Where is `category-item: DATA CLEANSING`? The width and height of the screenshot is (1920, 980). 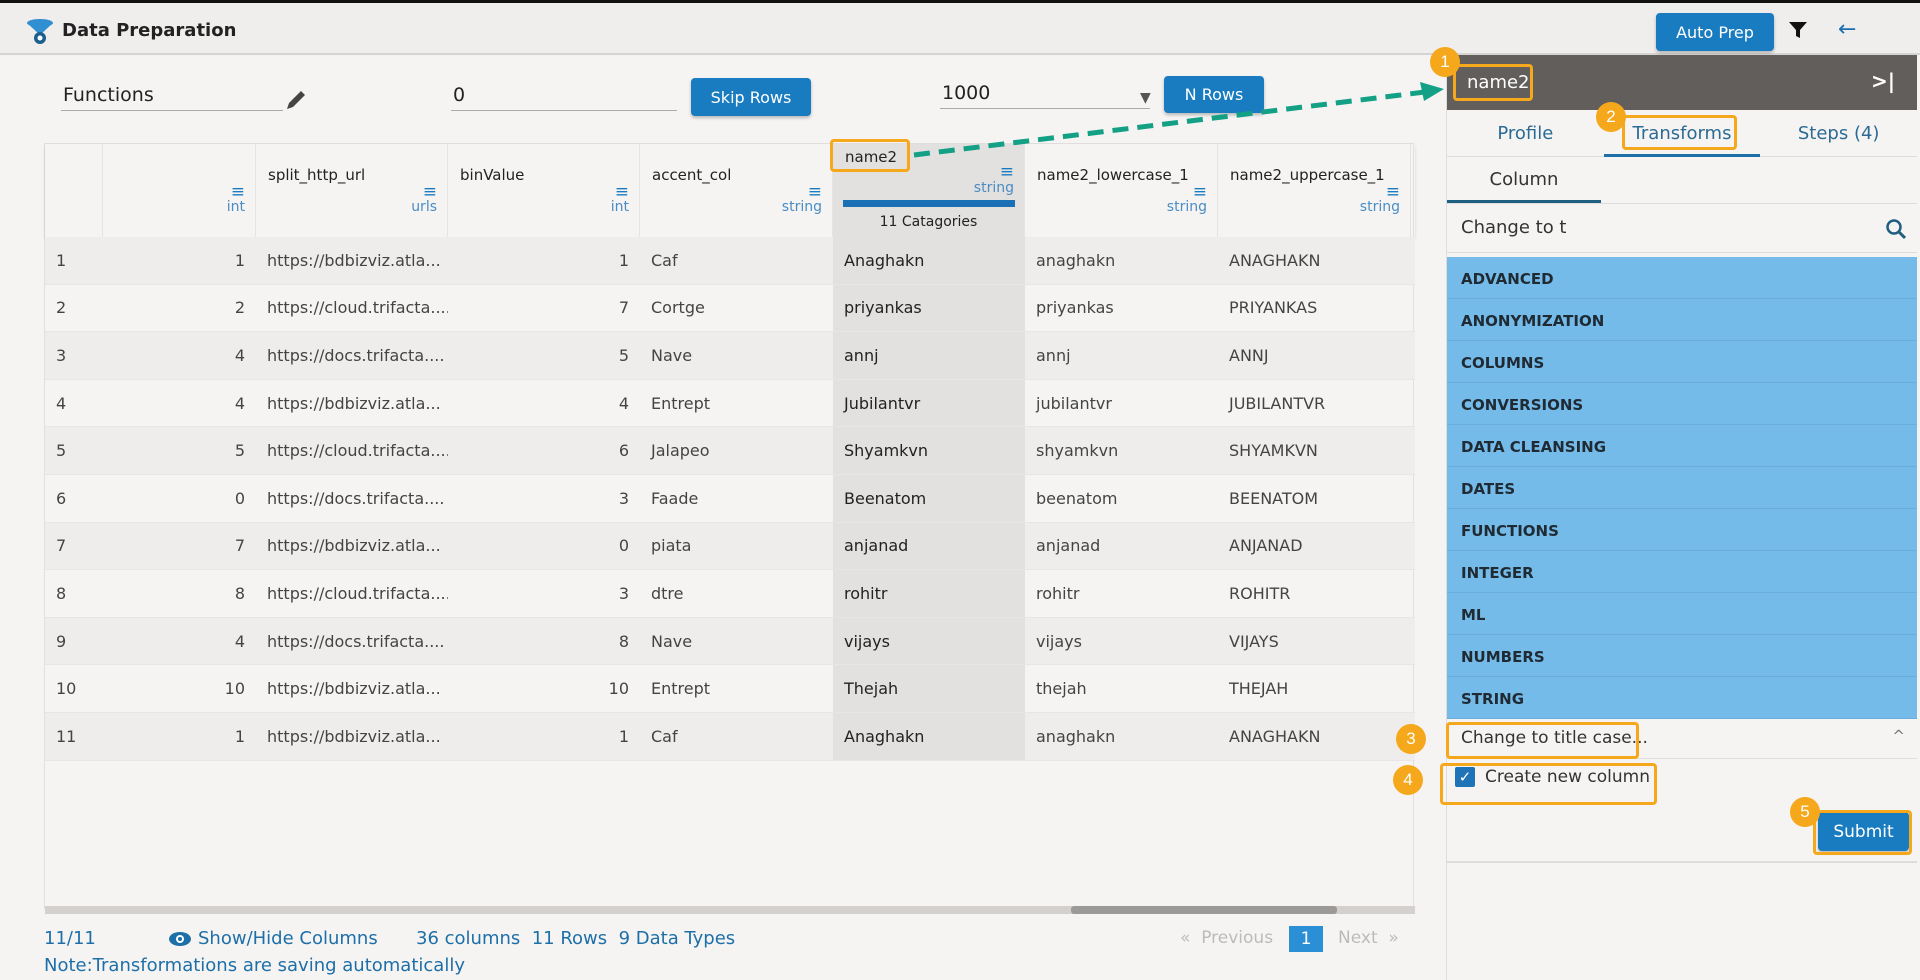
category-item: DATA CLEANSING is located at coordinates (1682, 446).